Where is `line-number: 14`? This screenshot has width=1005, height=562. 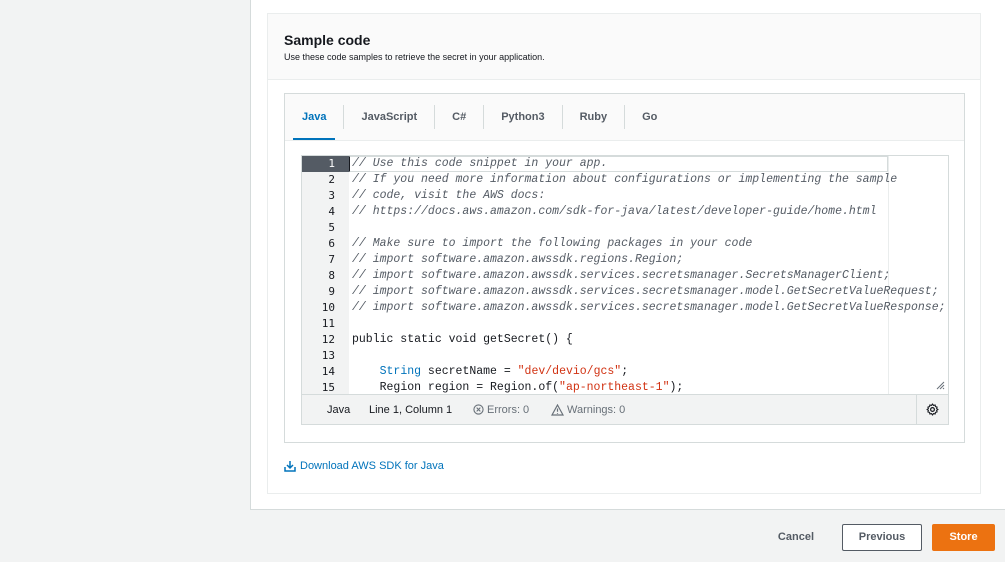 line-number: 14 is located at coordinates (328, 371).